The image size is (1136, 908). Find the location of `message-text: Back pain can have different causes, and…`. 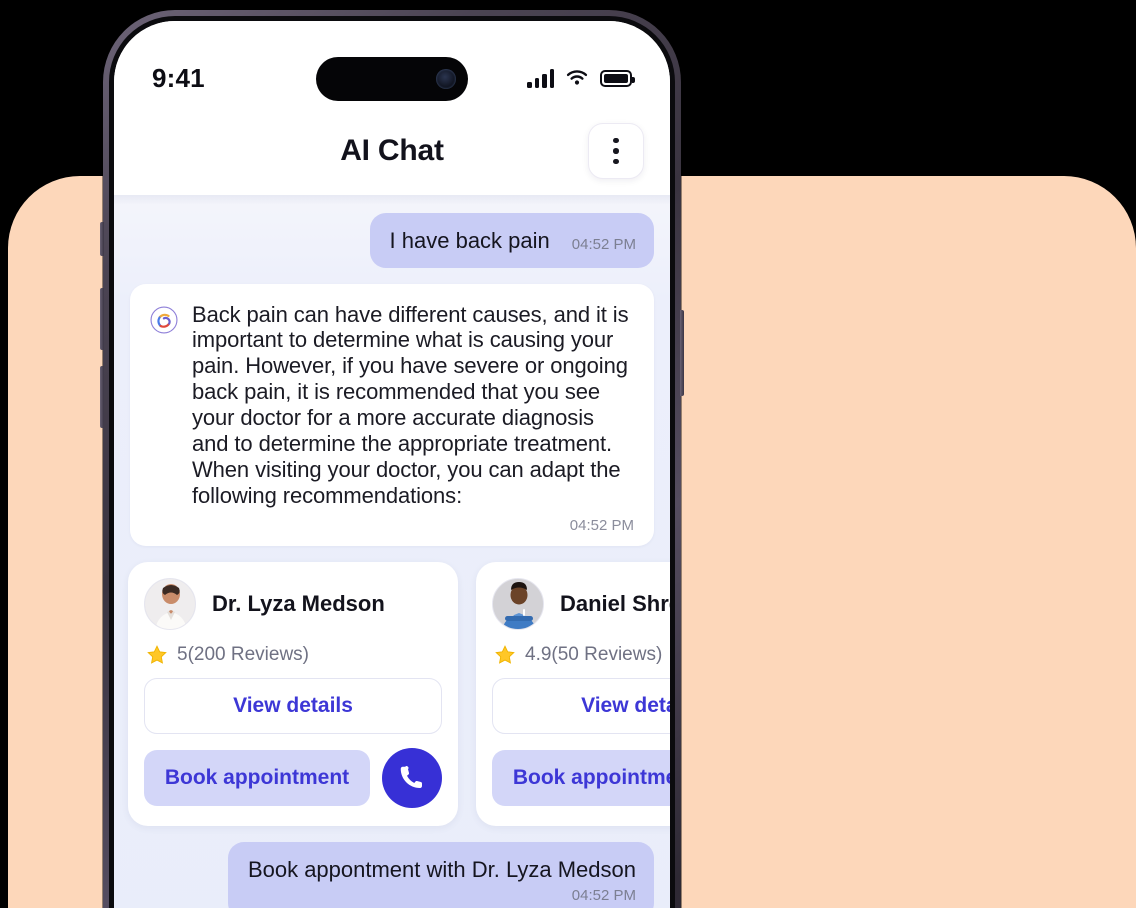

message-text: Back pain can have different causes, and… is located at coordinates (410, 405).